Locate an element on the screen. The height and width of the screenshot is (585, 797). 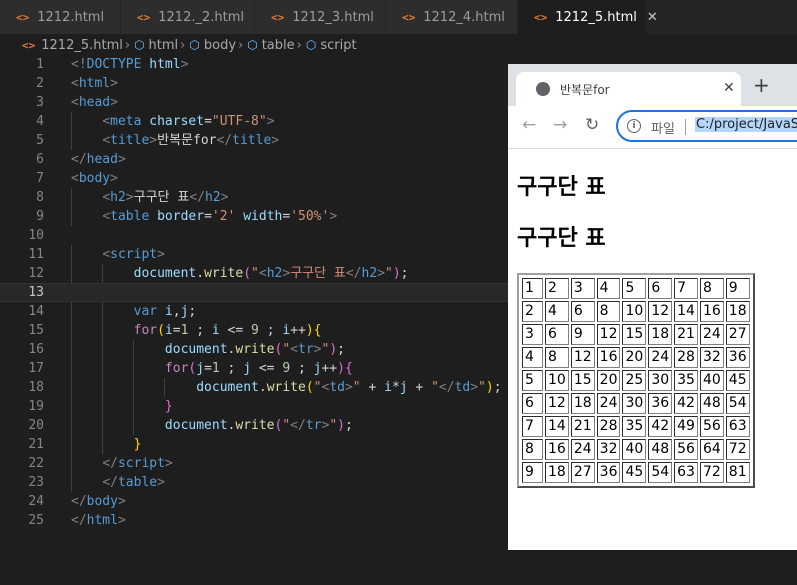
line-number: 10 is located at coordinates (36, 235).